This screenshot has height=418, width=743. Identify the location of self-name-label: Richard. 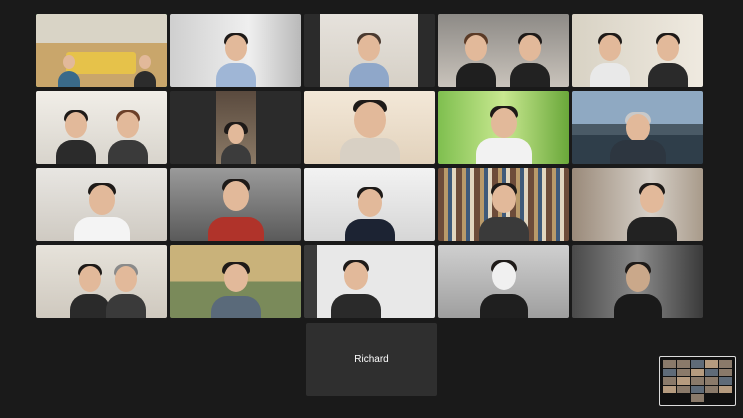
(371, 359).